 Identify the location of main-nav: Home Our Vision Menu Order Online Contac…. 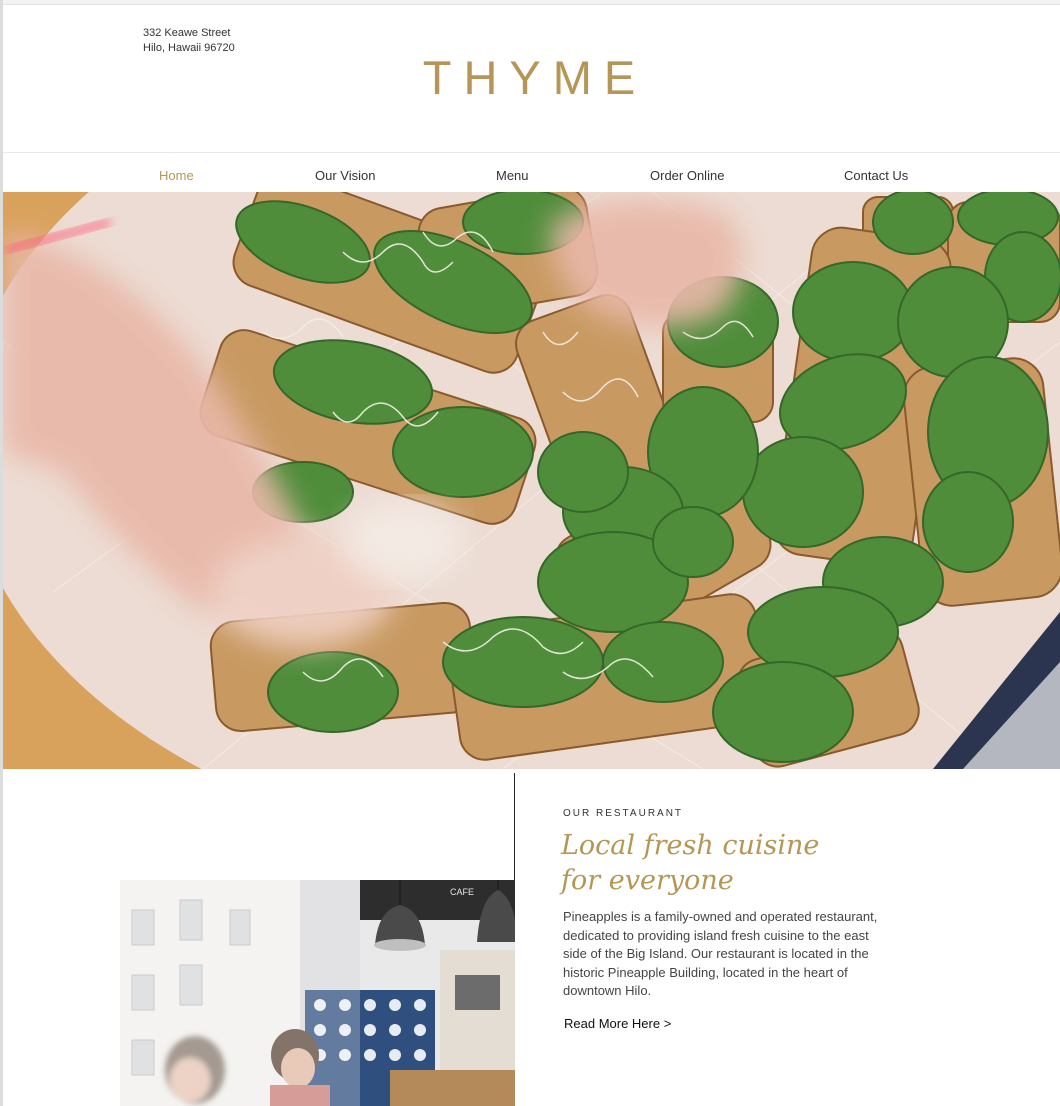
(531, 172).